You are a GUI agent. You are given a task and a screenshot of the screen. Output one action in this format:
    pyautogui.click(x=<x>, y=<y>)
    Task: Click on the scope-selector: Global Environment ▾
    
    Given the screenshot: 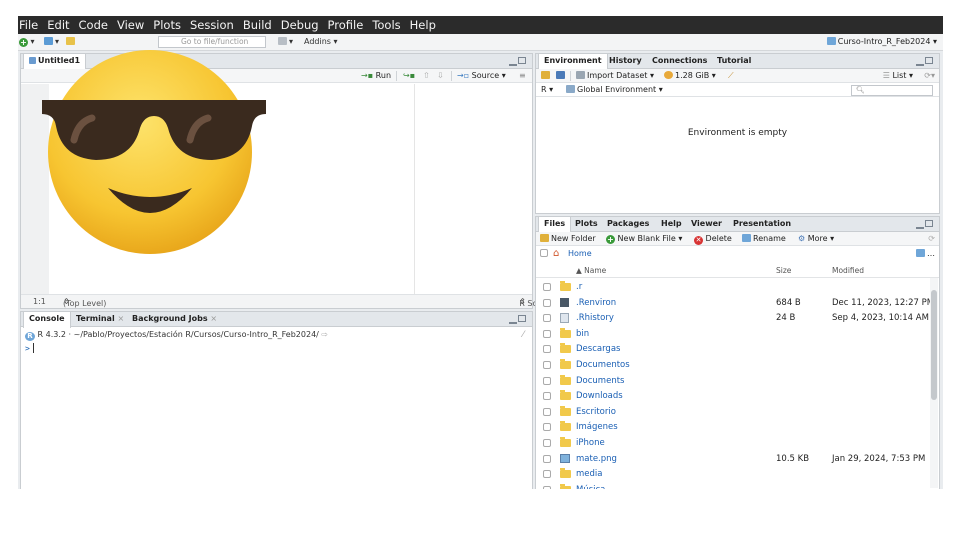 What is the action you would take?
    pyautogui.click(x=614, y=89)
    